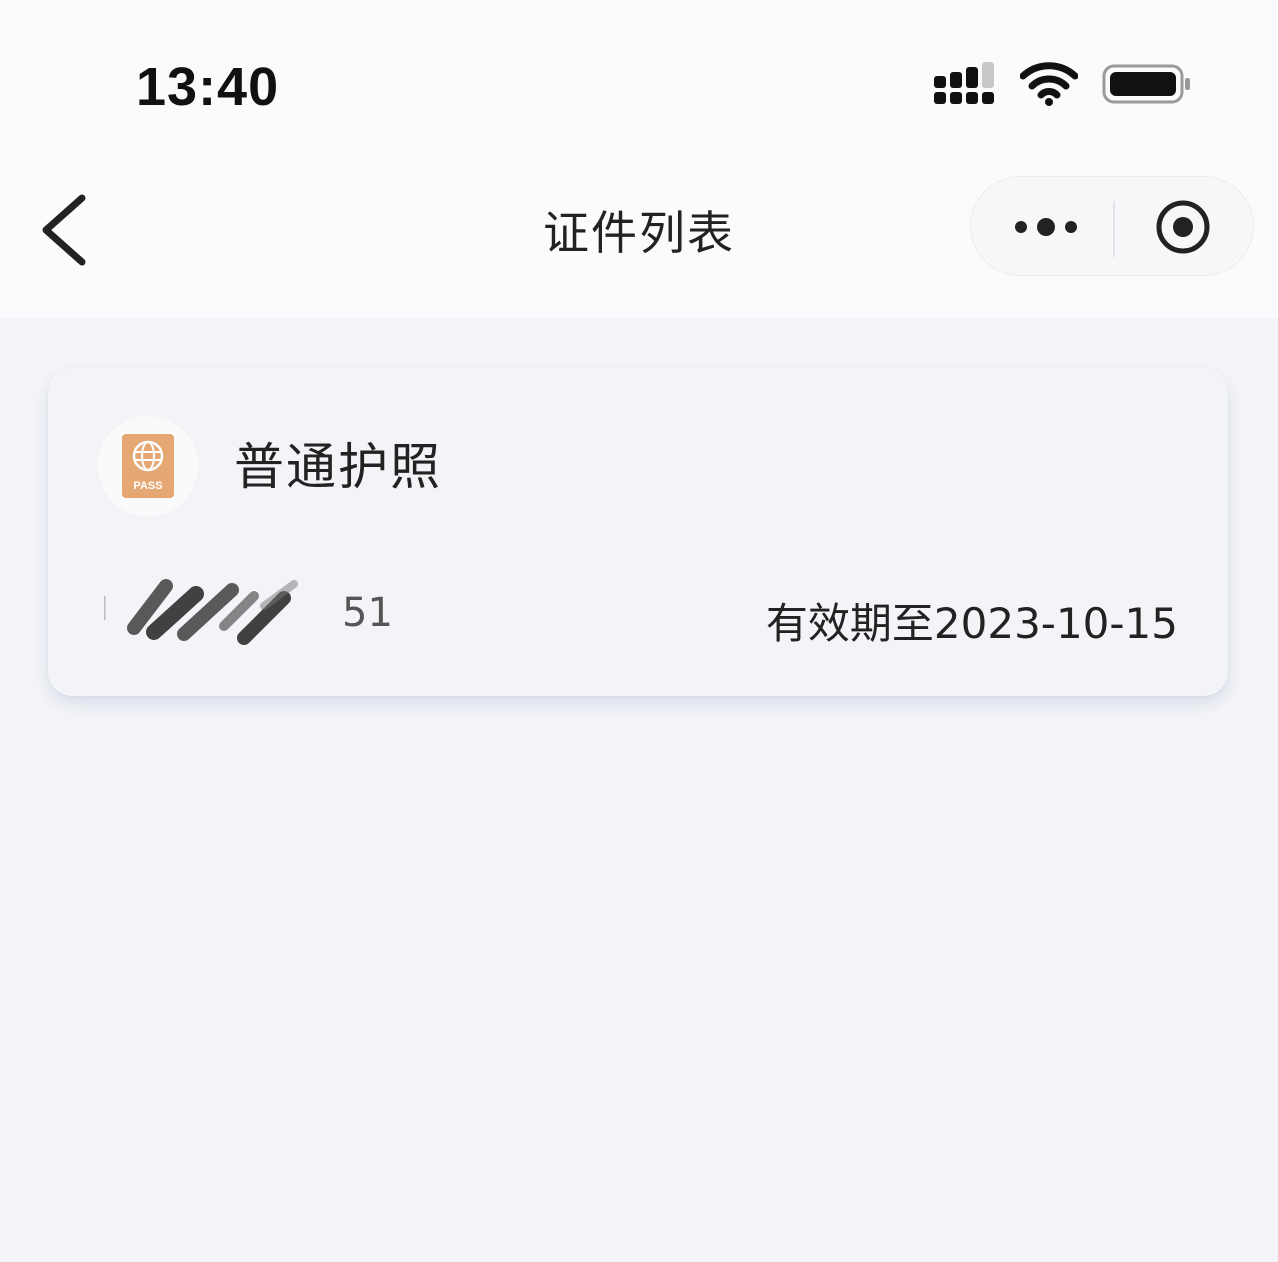 The width and height of the screenshot is (1278, 1262). I want to click on back-button, so click(65, 230).